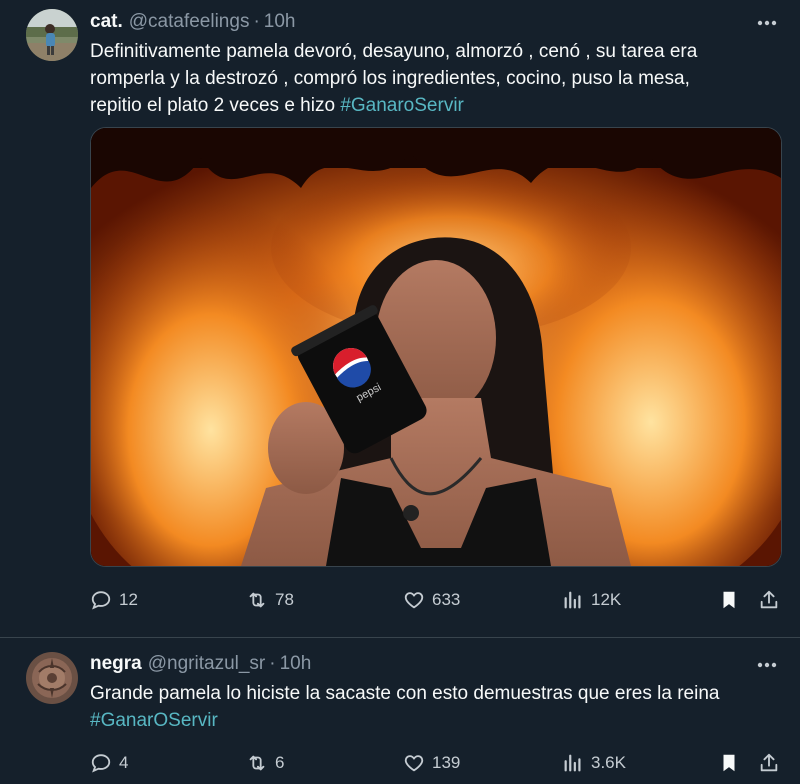 Image resolution: width=800 pixels, height=784 pixels. What do you see at coordinates (436, 22) in the screenshot?
I see `tweet-header: cat. @catafeelings · 10h` at bounding box center [436, 22].